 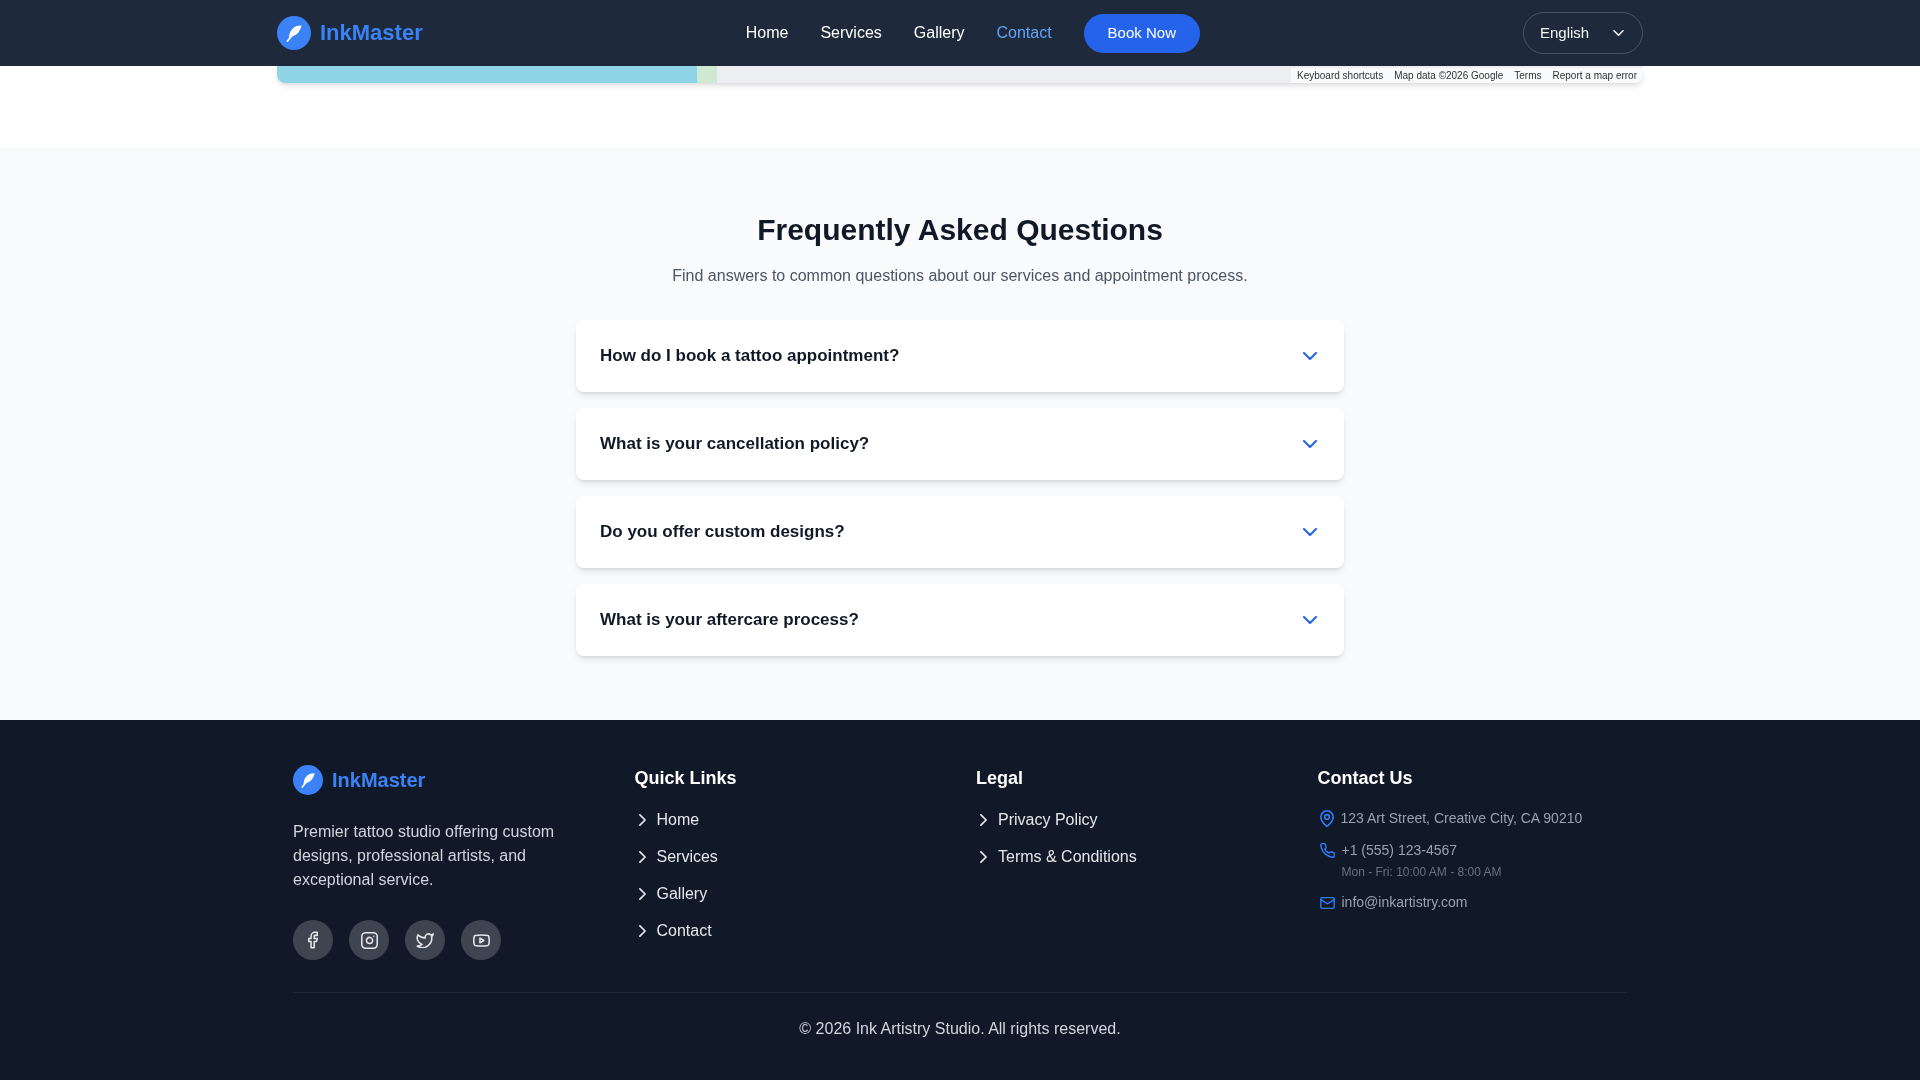 I want to click on address-text: 123 Art Street, Creative City, CA 90210, so click(x=1461, y=818).